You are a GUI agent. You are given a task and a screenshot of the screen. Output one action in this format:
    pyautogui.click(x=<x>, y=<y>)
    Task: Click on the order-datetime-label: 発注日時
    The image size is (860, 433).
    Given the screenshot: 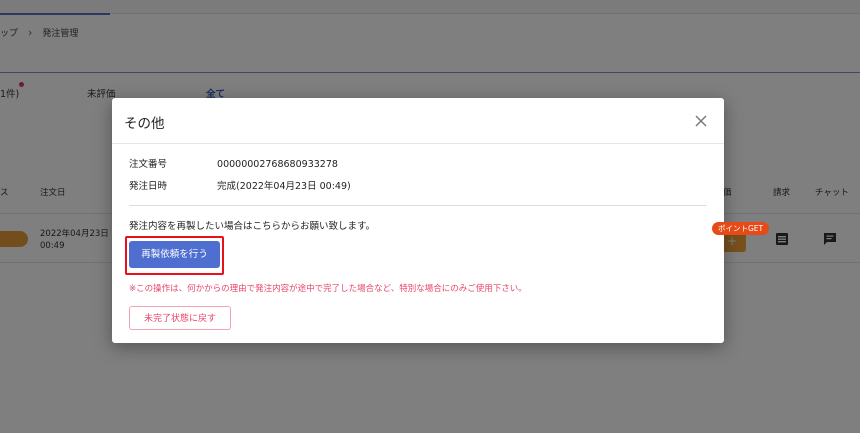 What is the action you would take?
    pyautogui.click(x=148, y=186)
    